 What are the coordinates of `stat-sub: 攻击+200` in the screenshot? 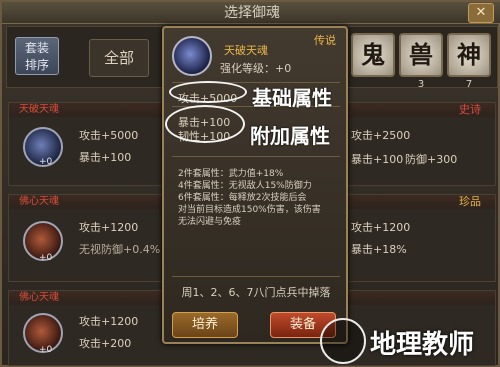 It's located at (105, 343).